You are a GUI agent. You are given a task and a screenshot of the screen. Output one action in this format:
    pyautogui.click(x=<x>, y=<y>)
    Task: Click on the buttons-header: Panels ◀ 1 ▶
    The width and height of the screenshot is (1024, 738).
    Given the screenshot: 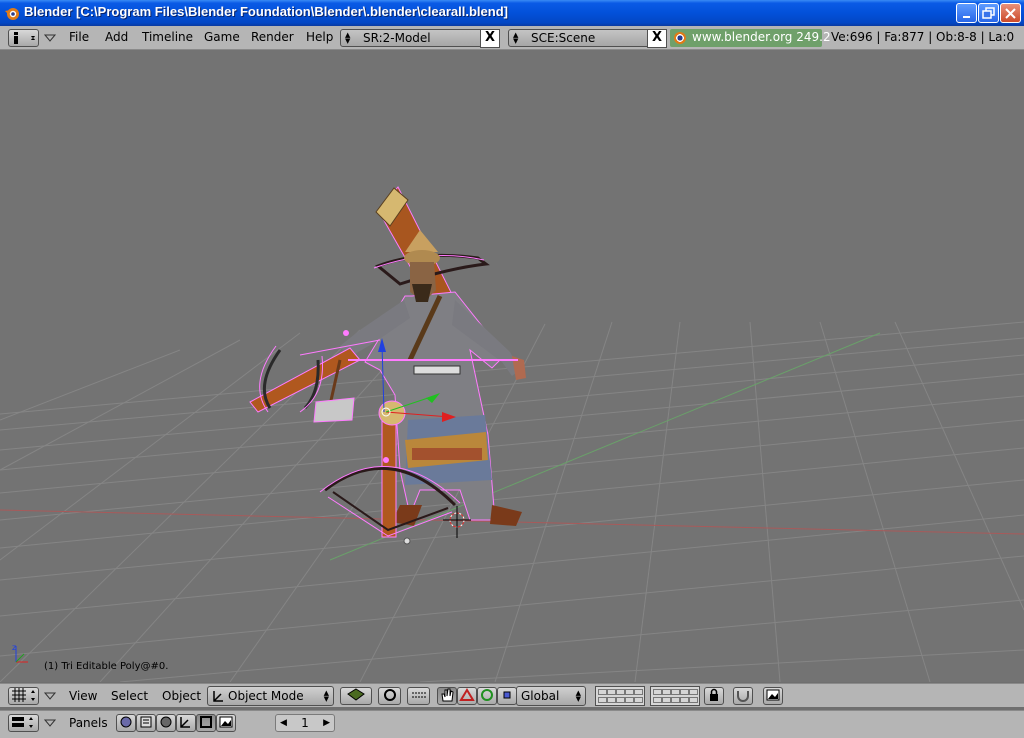 What is the action you would take?
    pyautogui.click(x=512, y=724)
    